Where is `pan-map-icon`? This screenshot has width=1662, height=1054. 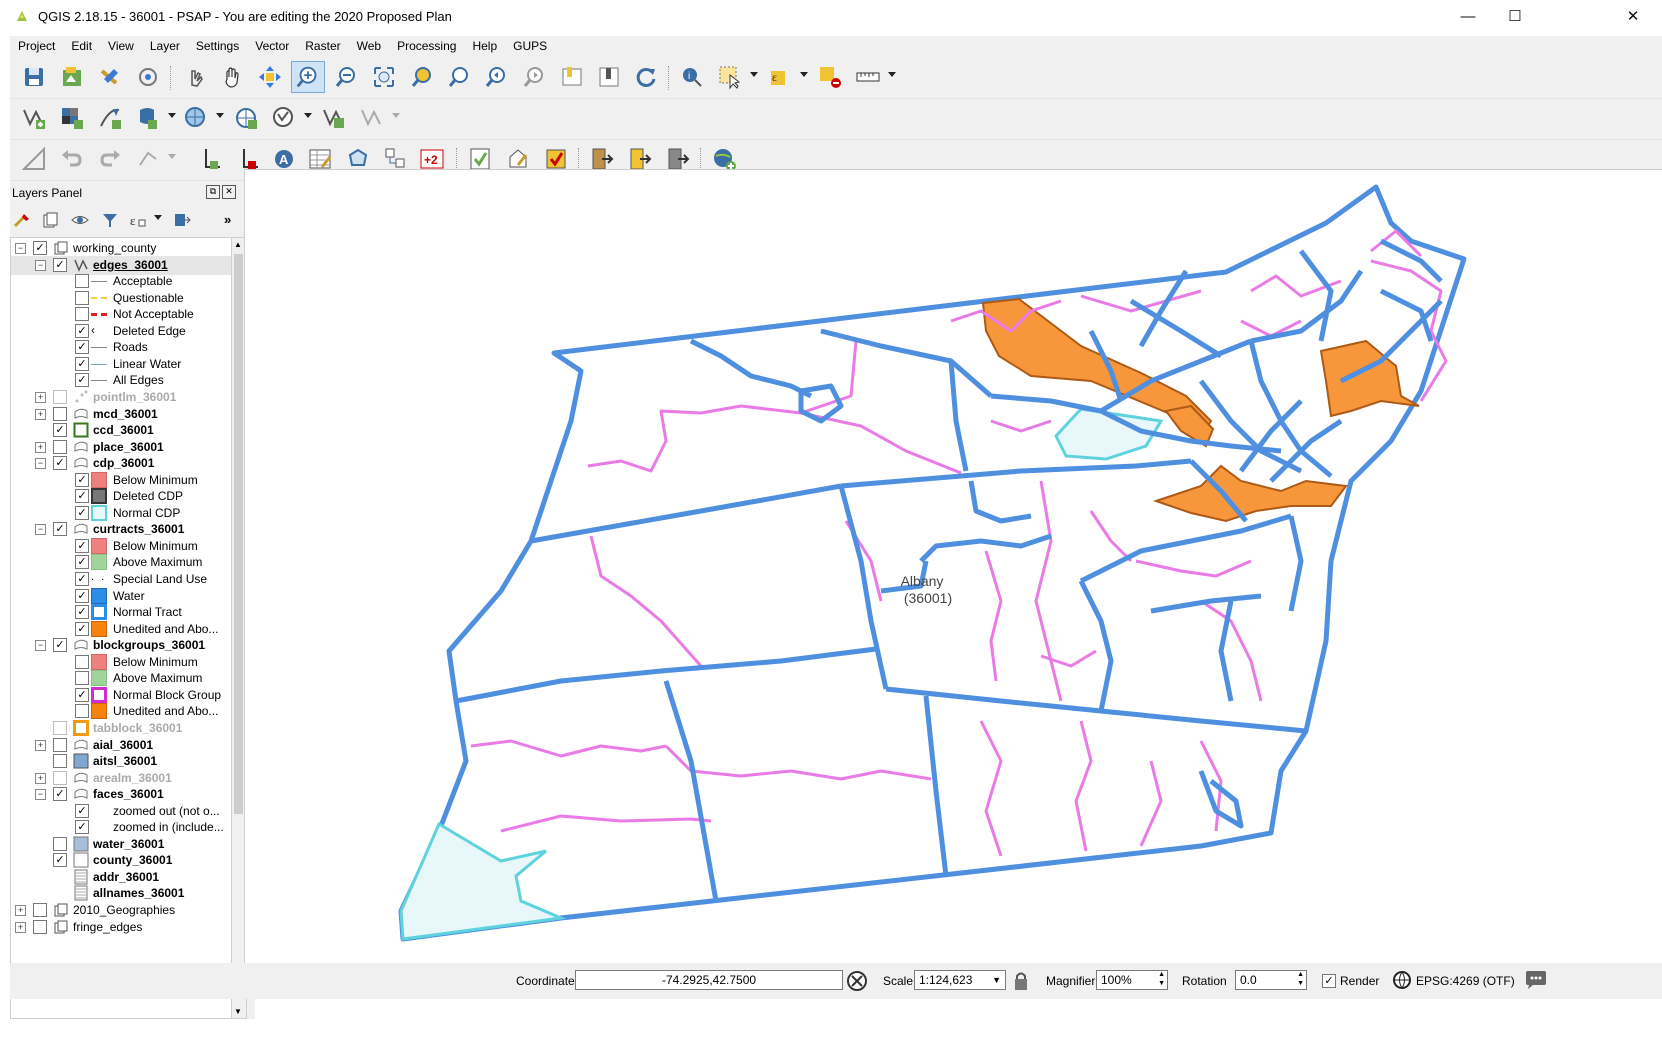
pan-map-icon is located at coordinates (232, 77).